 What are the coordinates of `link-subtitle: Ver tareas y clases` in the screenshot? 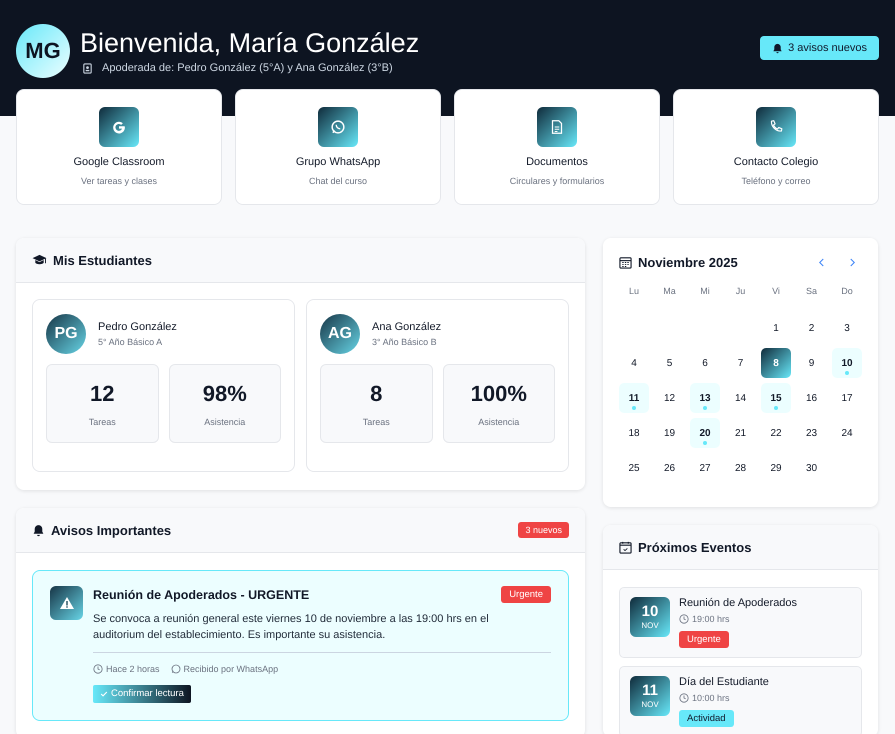 It's located at (119, 181).